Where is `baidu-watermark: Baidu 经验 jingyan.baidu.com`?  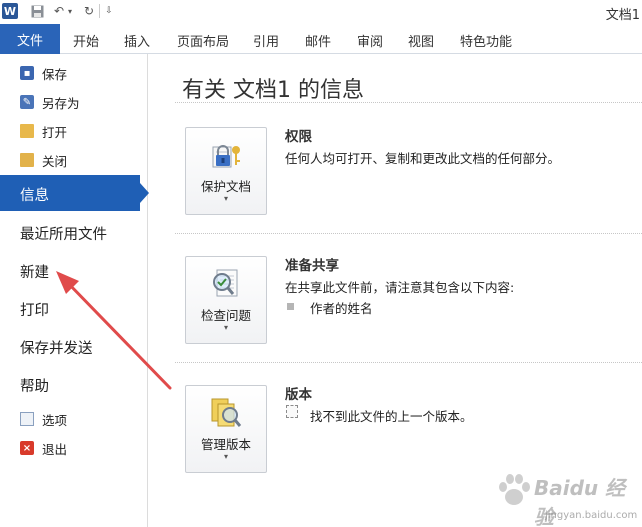
baidu-watermark: Baidu 经验 jingyan.baidu.com is located at coordinates (565, 498).